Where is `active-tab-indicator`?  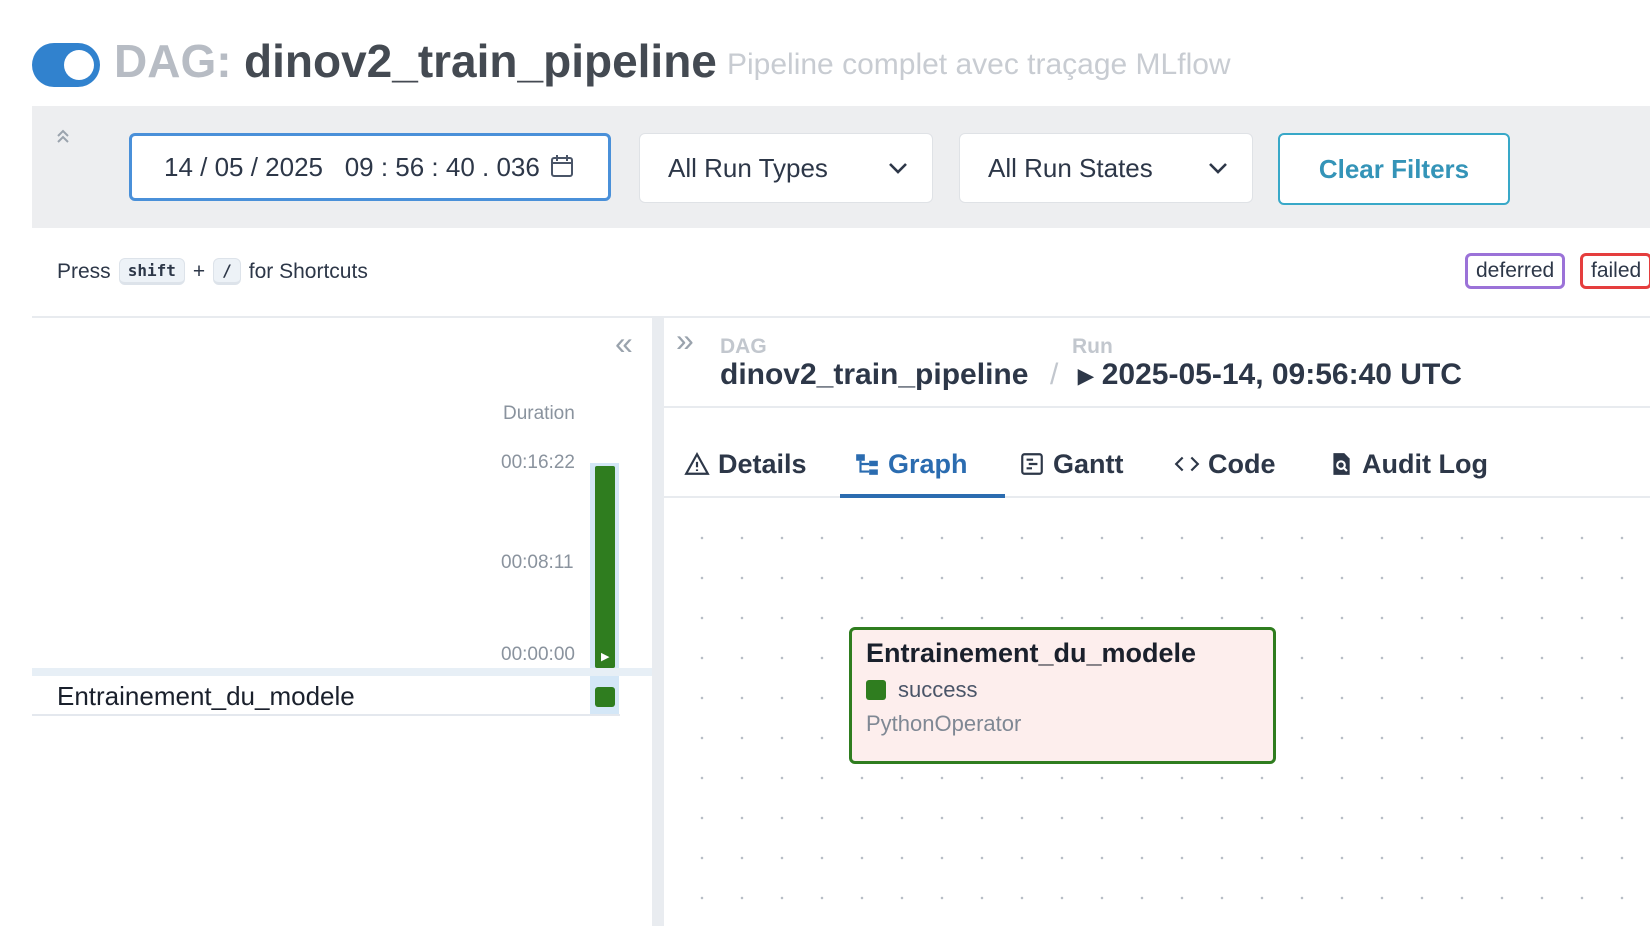 active-tab-indicator is located at coordinates (922, 496).